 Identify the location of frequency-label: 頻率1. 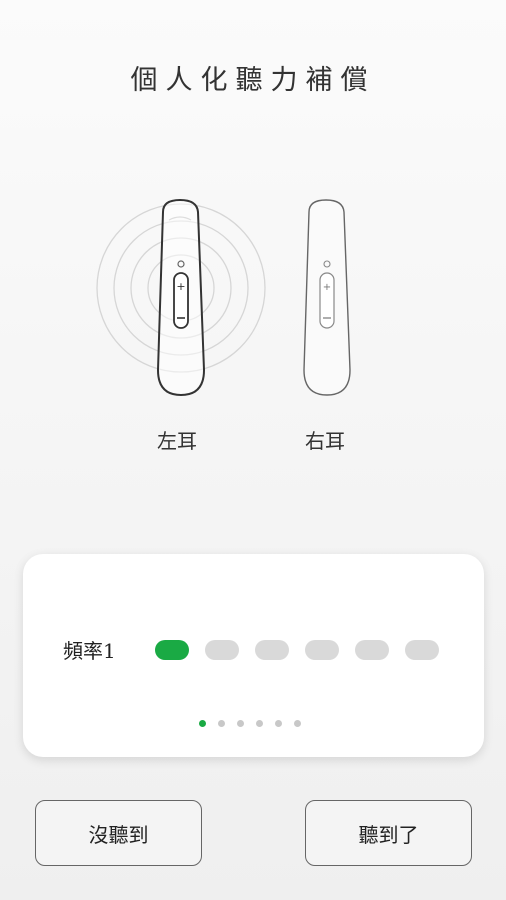
(89, 651).